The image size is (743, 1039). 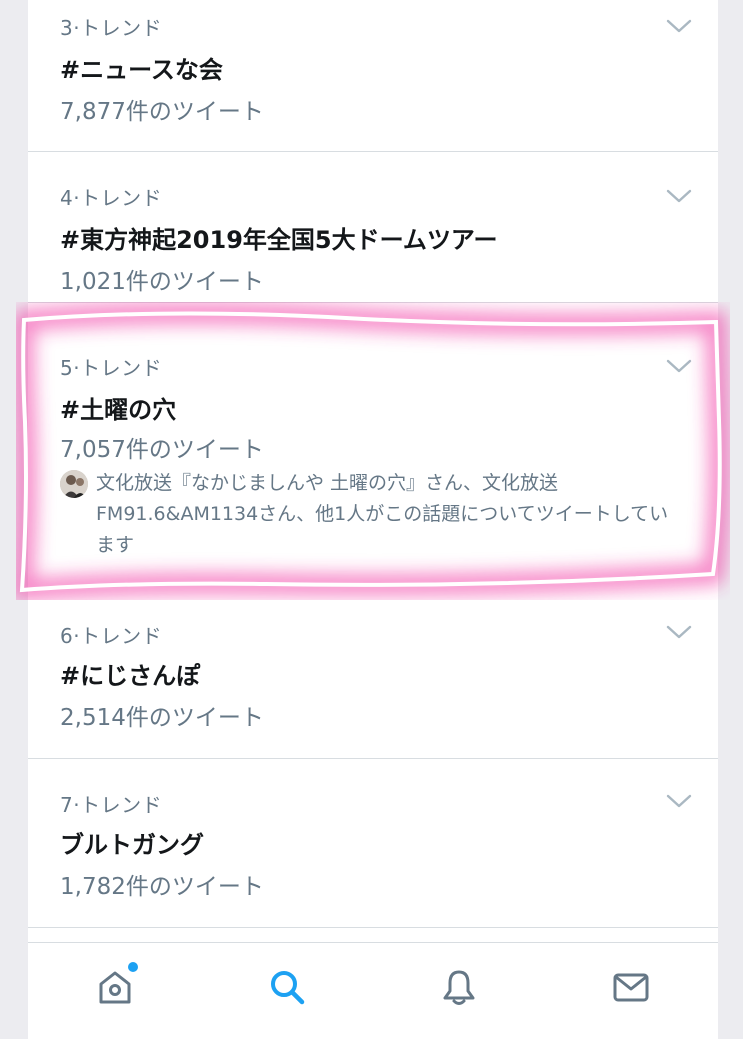 I want to click on trend-tweet-count: 1,021件のツイート, so click(x=162, y=282).